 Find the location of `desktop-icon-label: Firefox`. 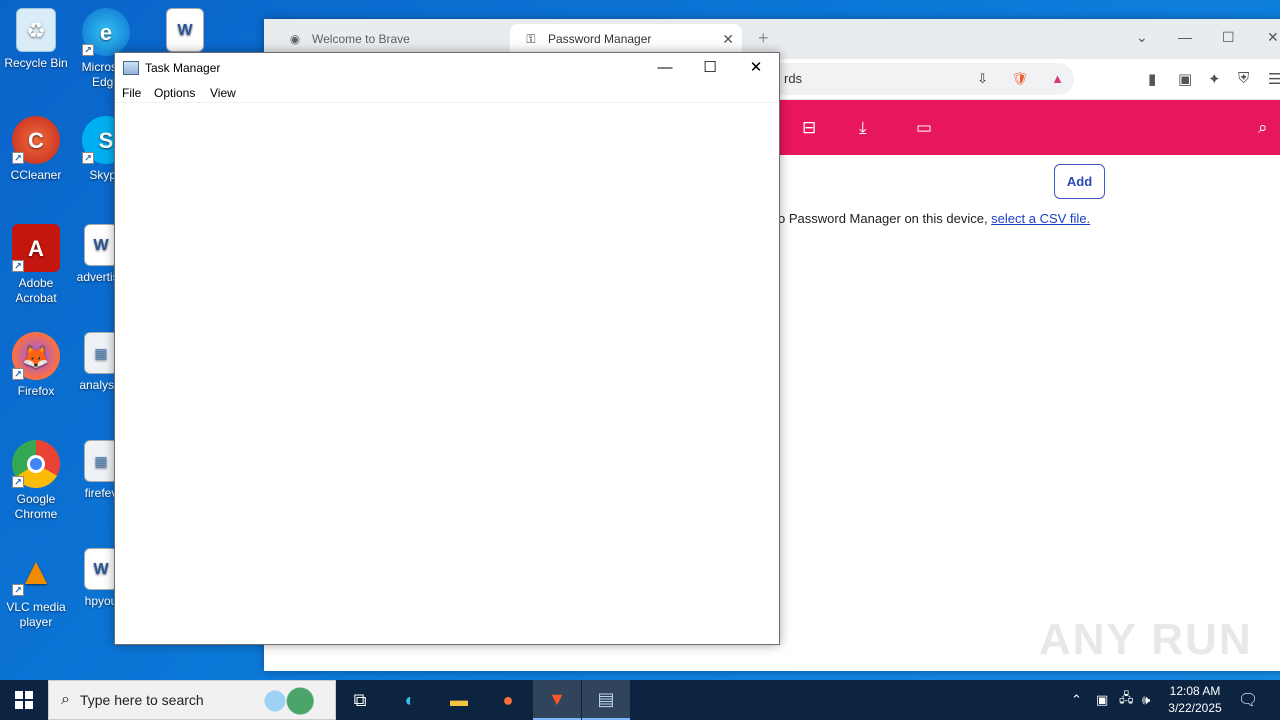

desktop-icon-label: Firefox is located at coordinates (36, 391).